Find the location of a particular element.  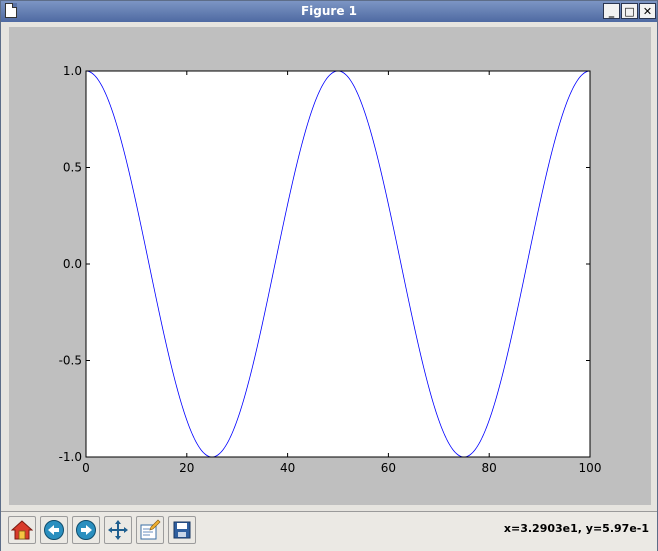

x-tick-label: 40 is located at coordinates (287, 468).